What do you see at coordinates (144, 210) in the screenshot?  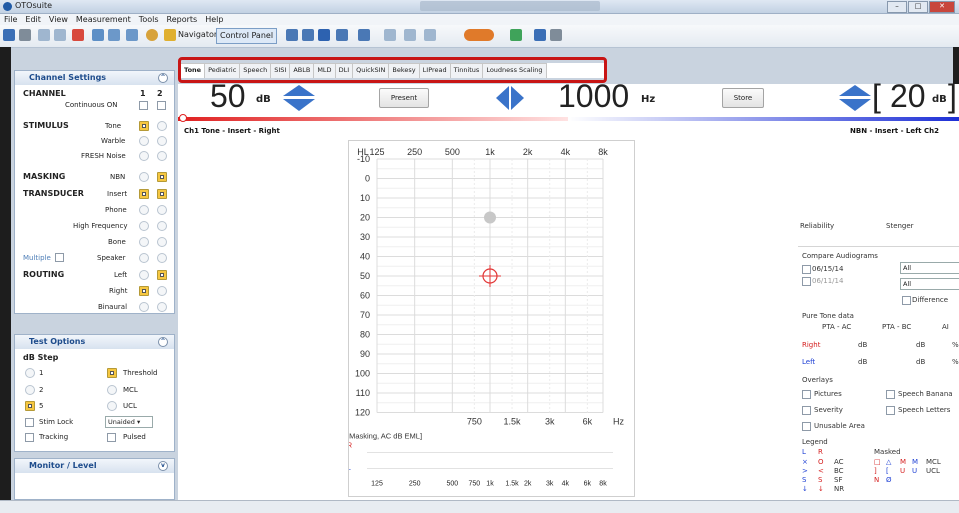 I see `phone-ch1-radio` at bounding box center [144, 210].